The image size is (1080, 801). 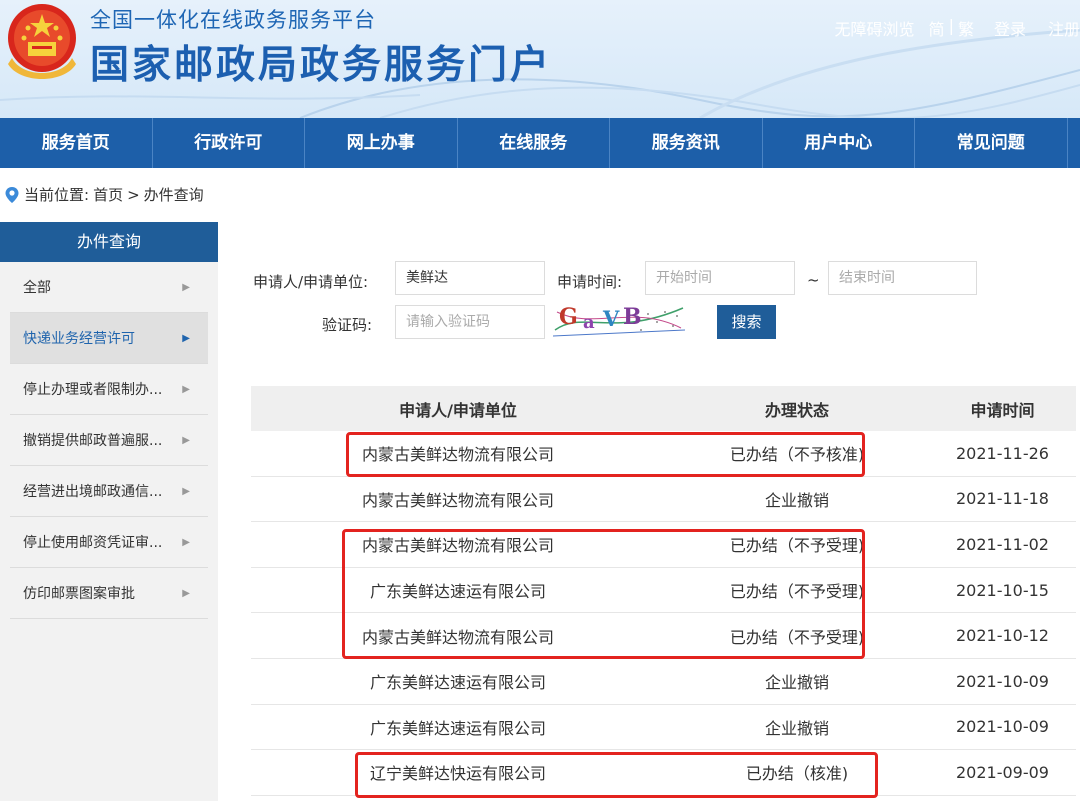 What do you see at coordinates (875, 28) in the screenshot?
I see `accessibility-link: 无障碍浏览` at bounding box center [875, 28].